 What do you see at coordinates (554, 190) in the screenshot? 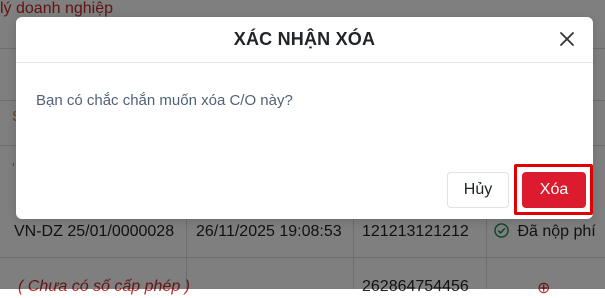
I see `delete-button: Xóa` at bounding box center [554, 190].